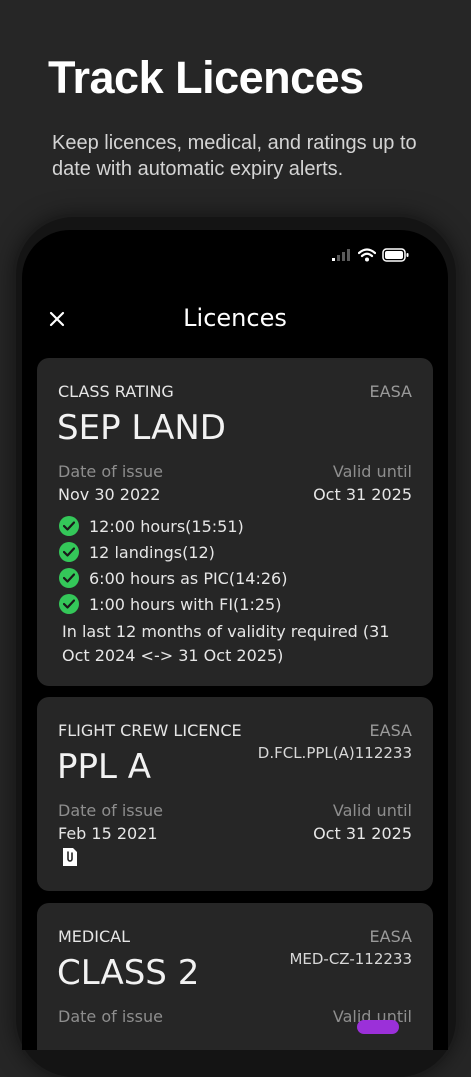 This screenshot has height=1077, width=471. I want to click on status-bar, so click(371, 255).